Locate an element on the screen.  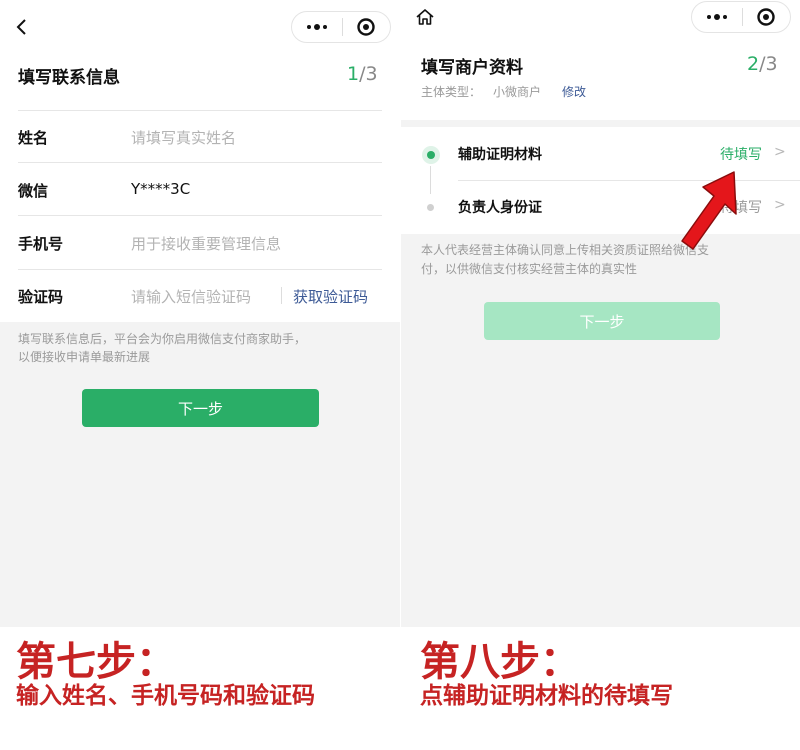
id-card-label: 负责人身份证 is located at coordinates (500, 207).